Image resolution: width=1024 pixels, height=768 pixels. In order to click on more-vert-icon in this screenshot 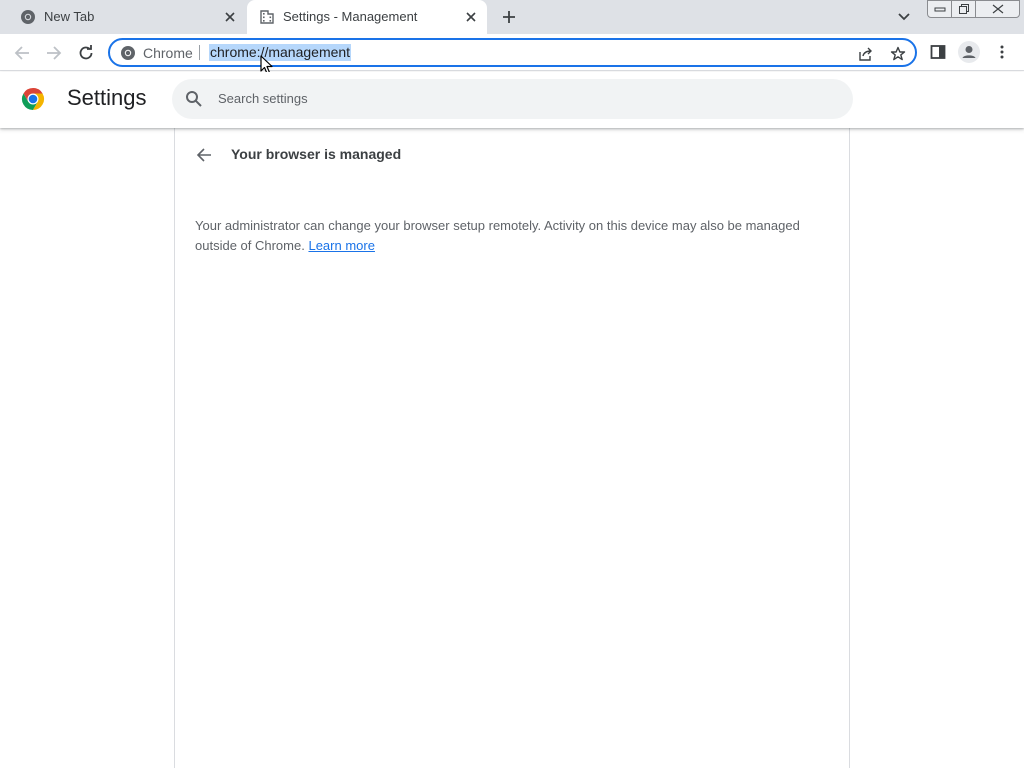, I will do `click(1002, 52)`.